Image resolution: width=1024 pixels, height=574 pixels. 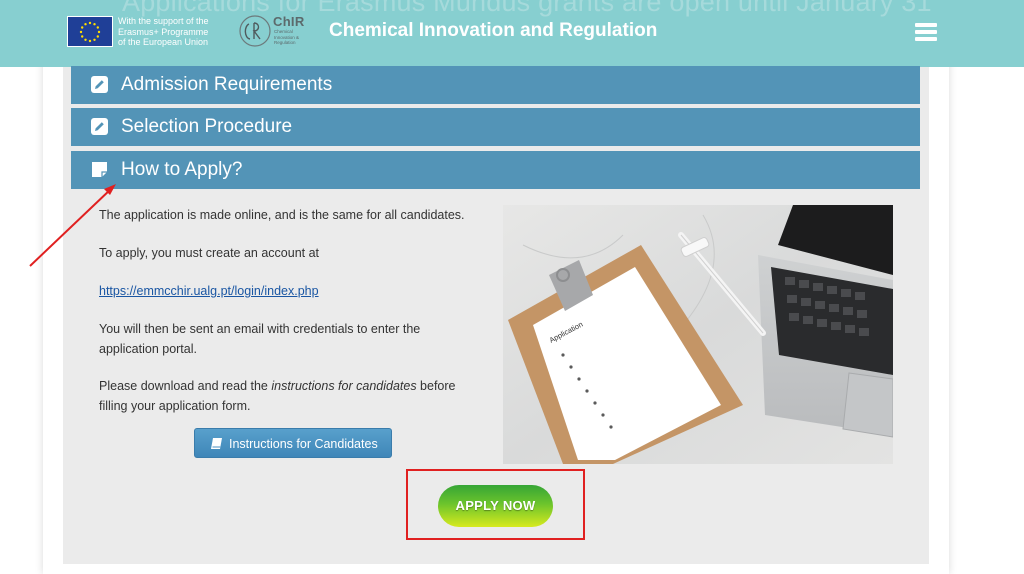 I want to click on instructions-button-label: Instructions for Candidates, so click(x=303, y=444).